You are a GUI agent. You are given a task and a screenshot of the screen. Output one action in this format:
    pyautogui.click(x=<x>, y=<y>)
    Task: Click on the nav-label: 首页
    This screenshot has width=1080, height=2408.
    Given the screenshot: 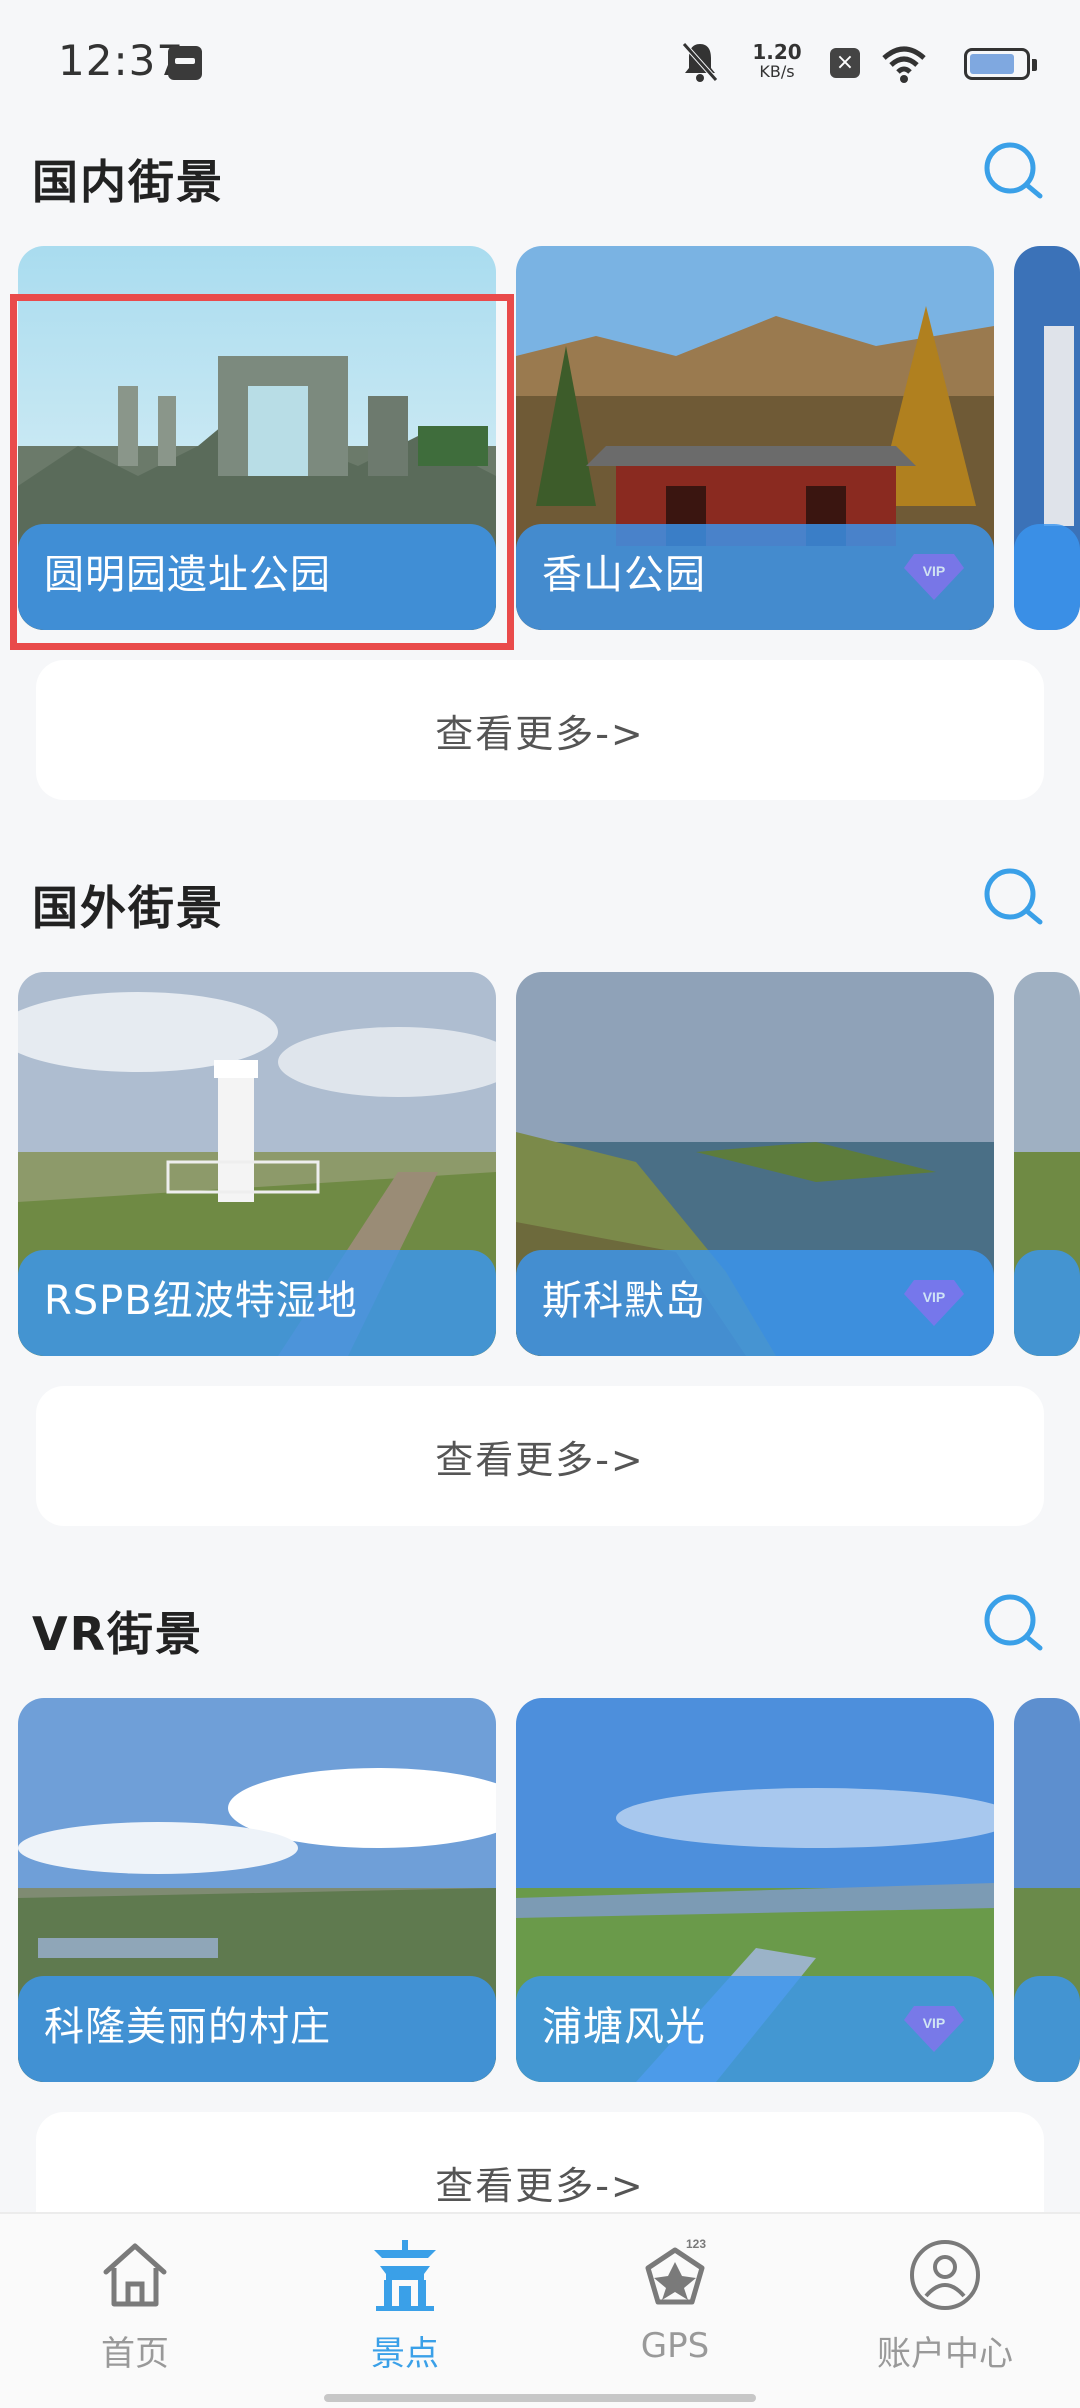 What is the action you would take?
    pyautogui.click(x=135, y=2354)
    